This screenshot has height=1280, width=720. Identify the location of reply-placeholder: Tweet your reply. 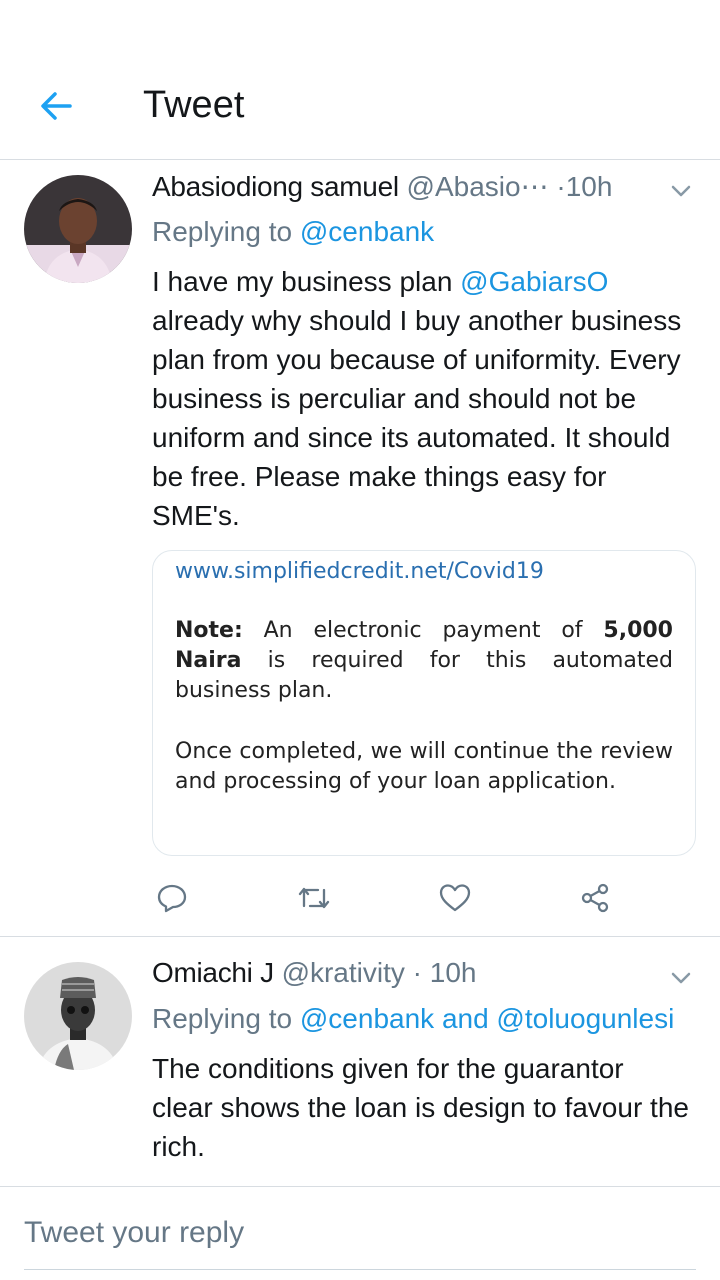
(134, 1232).